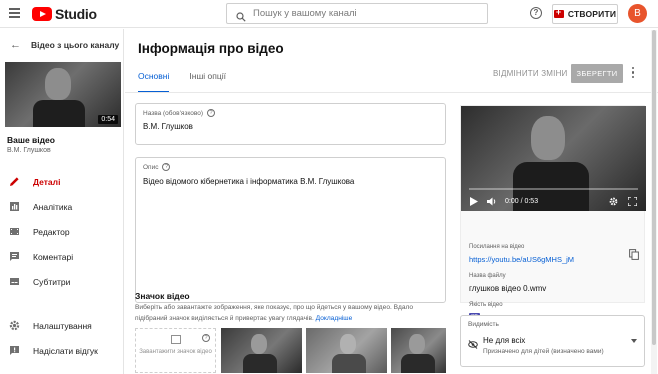 The width and height of the screenshot is (658, 374). Describe the element at coordinates (207, 82) in the screenshot. I see `tab-more-options: Інші опції` at that location.